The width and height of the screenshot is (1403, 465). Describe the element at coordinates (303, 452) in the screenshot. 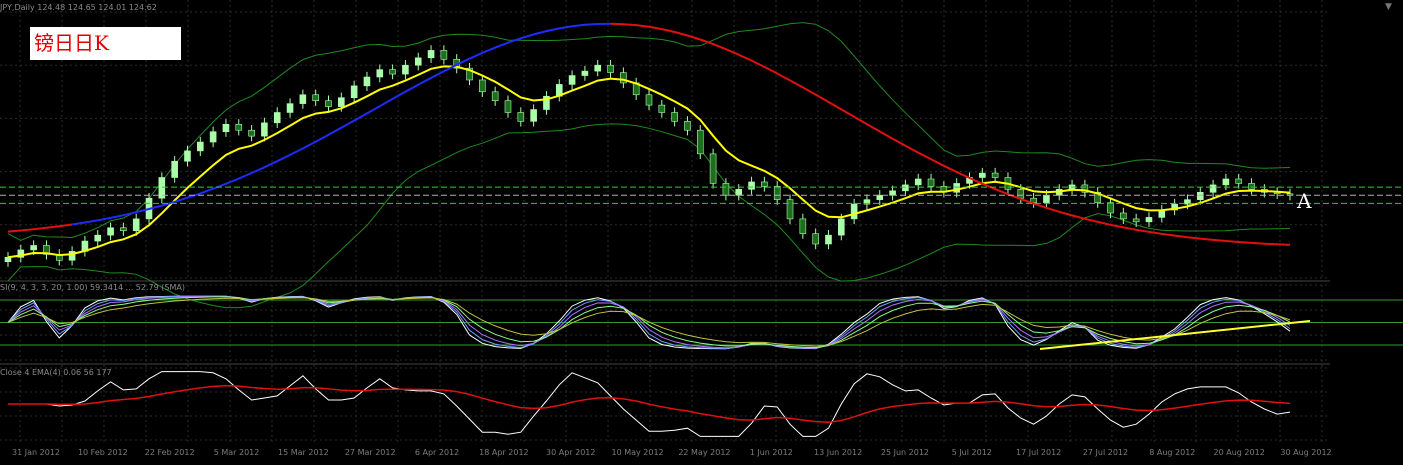

I see `x-axis-tick-label: 15 Mar 2012` at that location.